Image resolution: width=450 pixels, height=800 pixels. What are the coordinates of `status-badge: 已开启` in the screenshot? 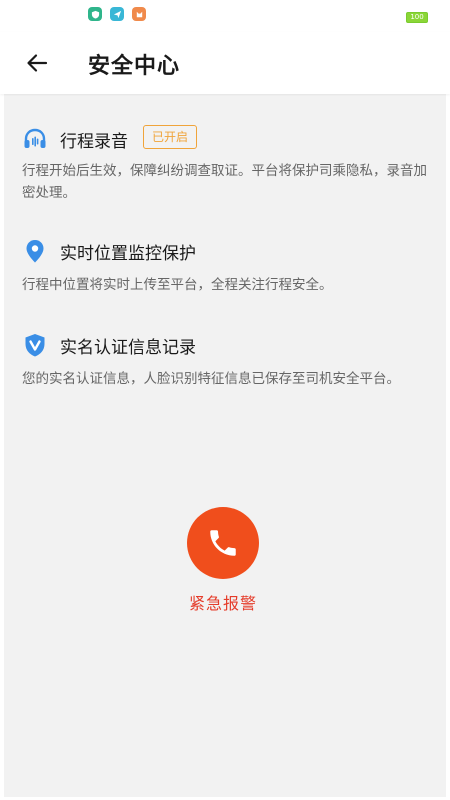 It's located at (170, 137).